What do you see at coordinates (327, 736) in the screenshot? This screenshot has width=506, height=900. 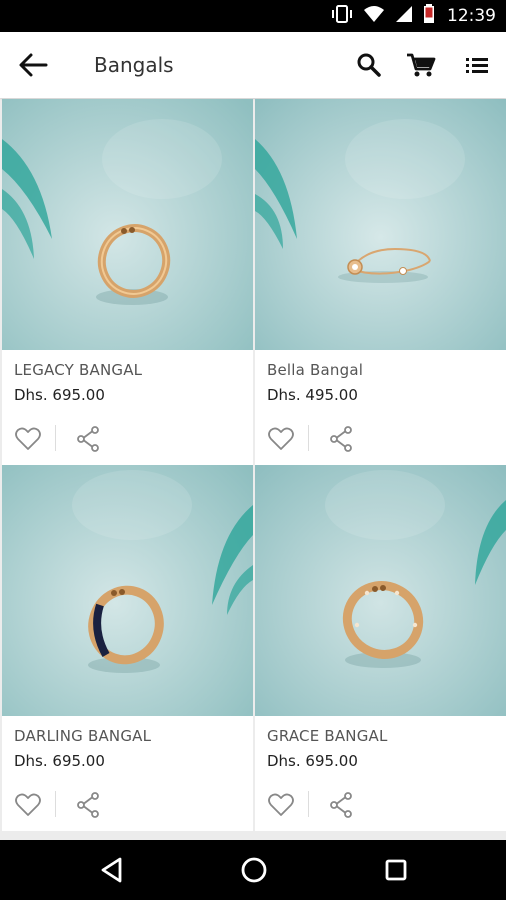 I see `product-name: GRACE BANGAL` at bounding box center [327, 736].